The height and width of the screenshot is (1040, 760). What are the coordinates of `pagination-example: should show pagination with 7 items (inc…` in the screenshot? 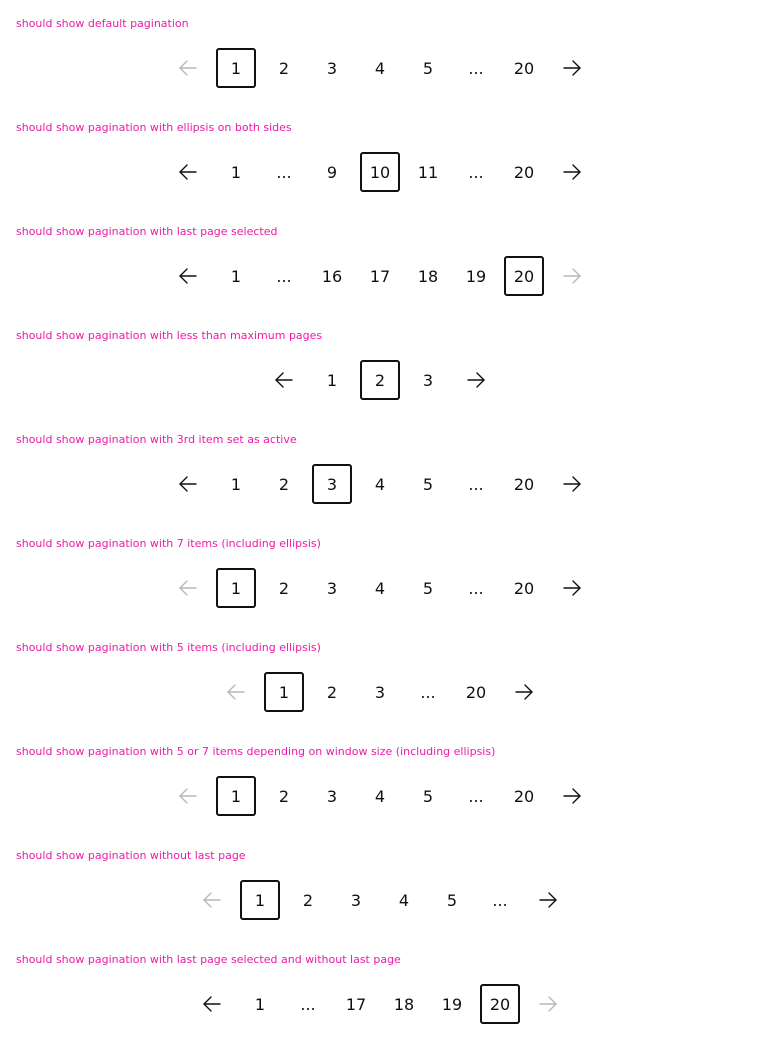 It's located at (380, 572).